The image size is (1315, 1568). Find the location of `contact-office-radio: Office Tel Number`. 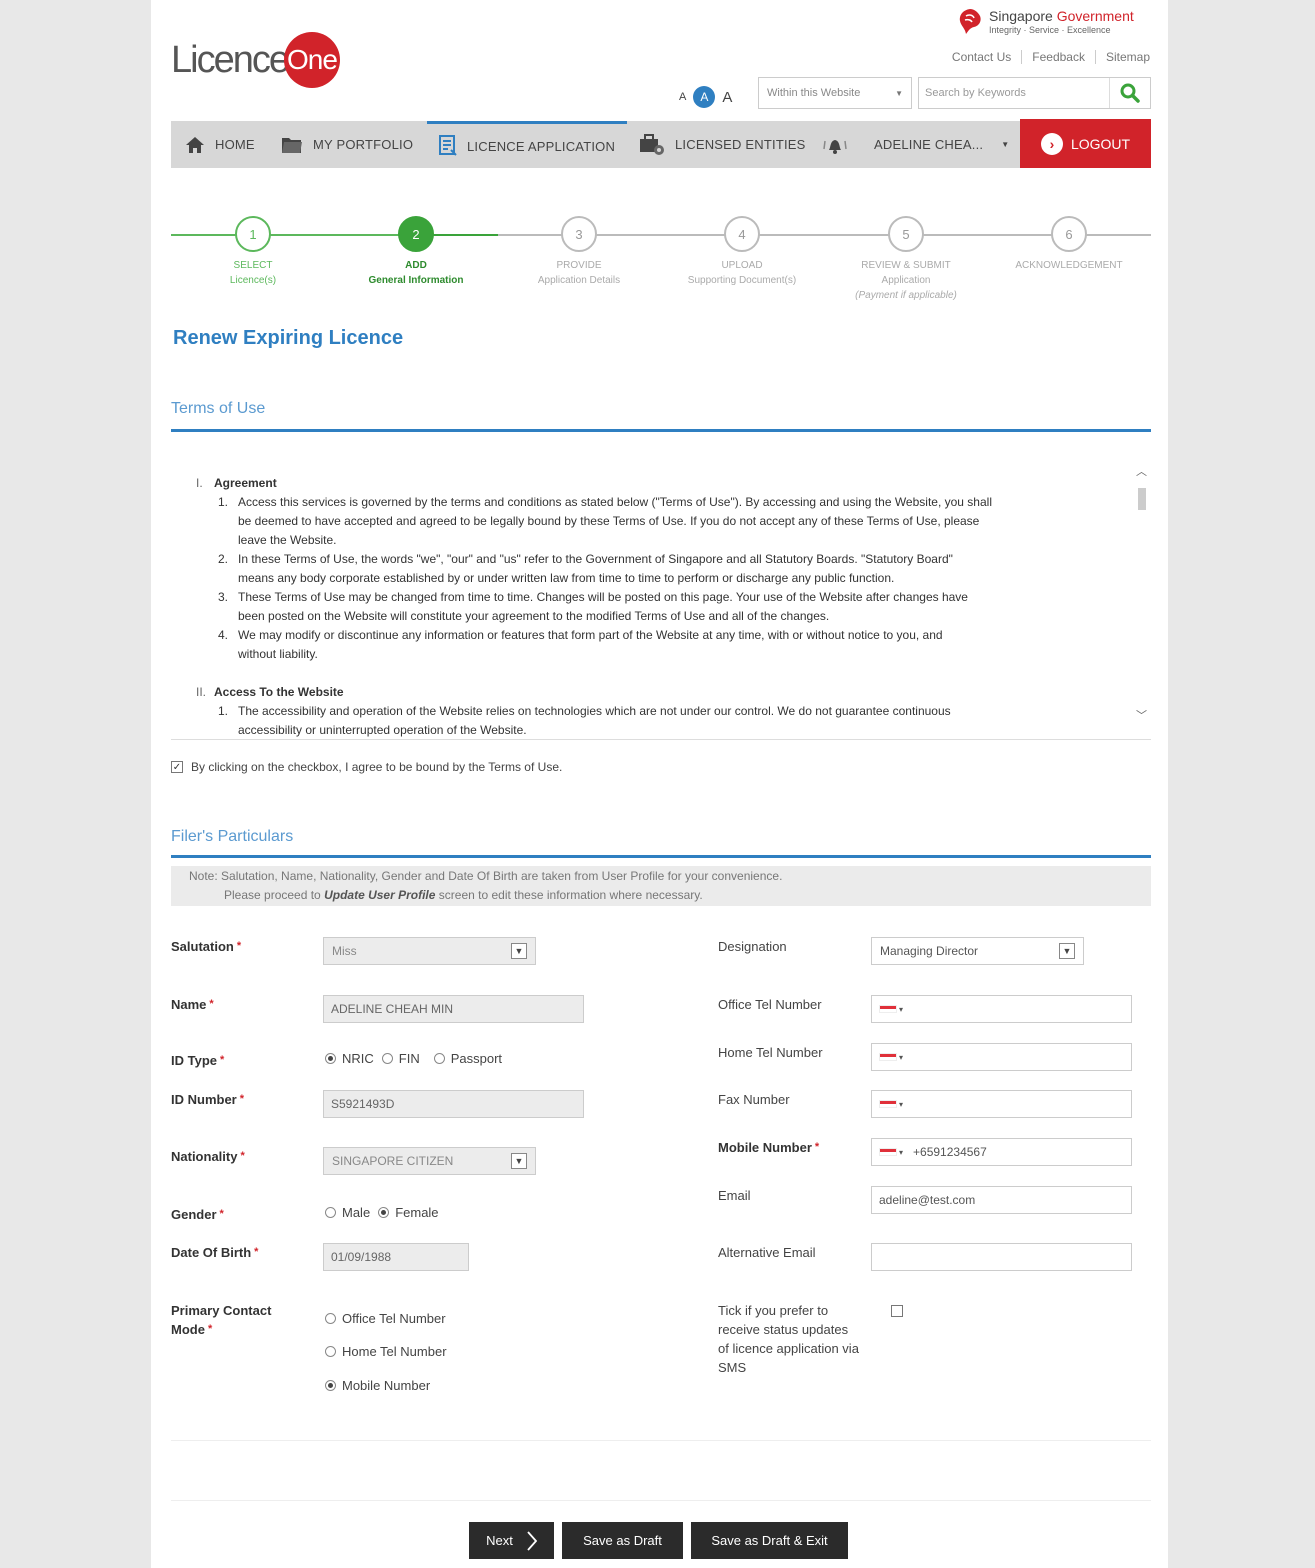

contact-office-radio: Office Tel Number is located at coordinates (385, 1318).